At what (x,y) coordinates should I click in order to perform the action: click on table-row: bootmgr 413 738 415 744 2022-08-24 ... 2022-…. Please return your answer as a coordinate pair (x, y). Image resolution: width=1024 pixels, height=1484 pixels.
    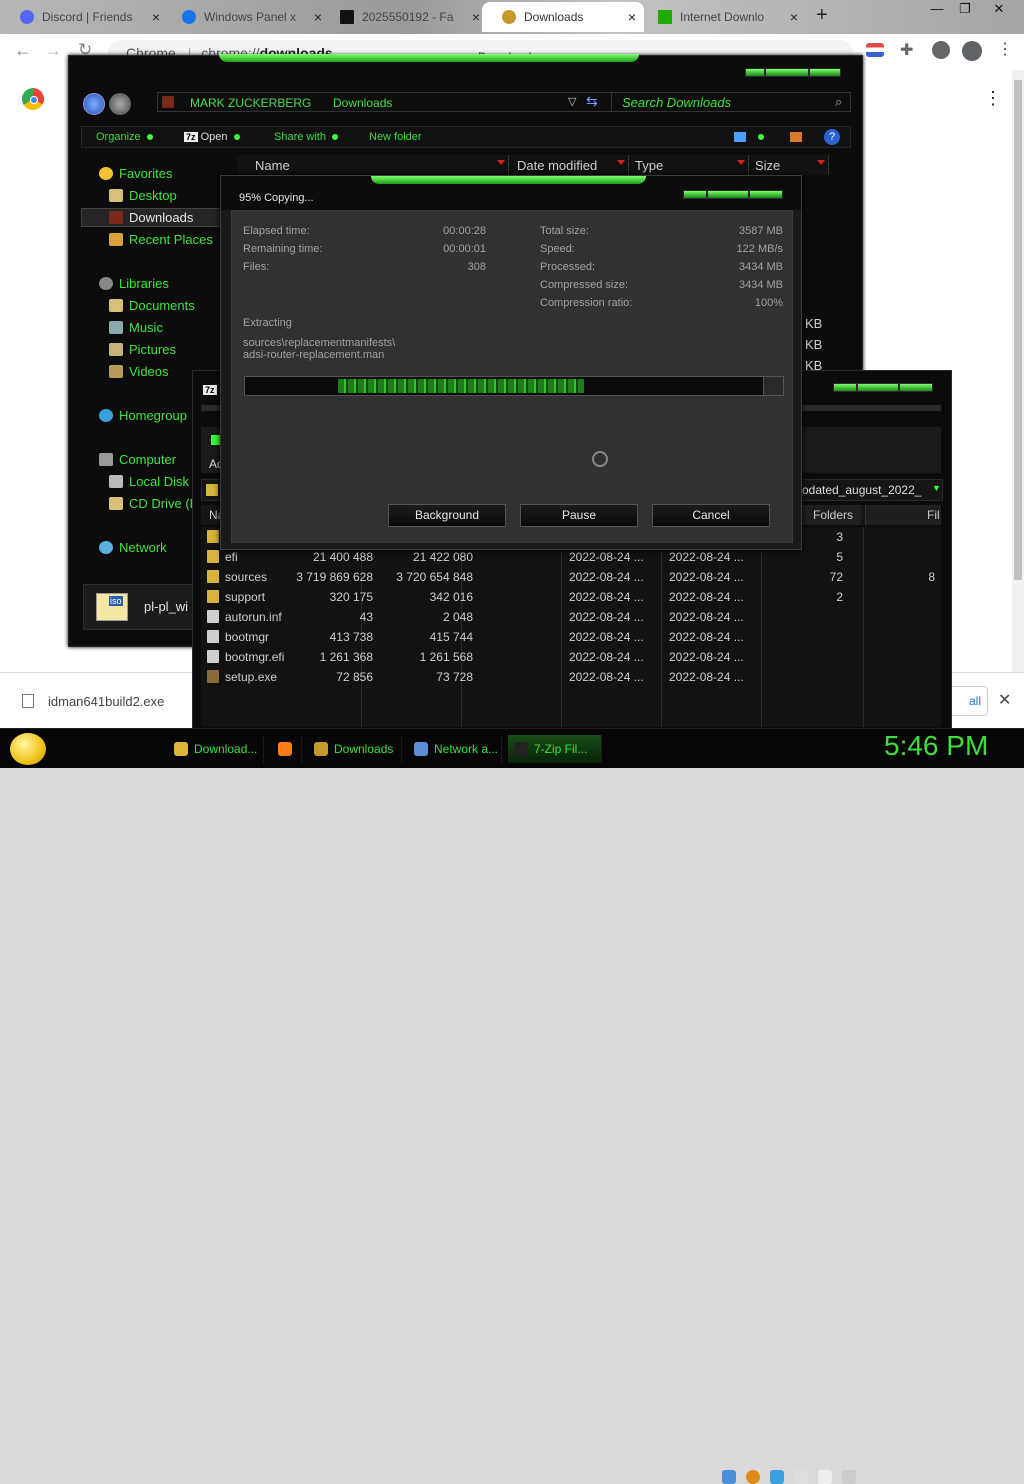
    Looking at the image, I should click on (571, 637).